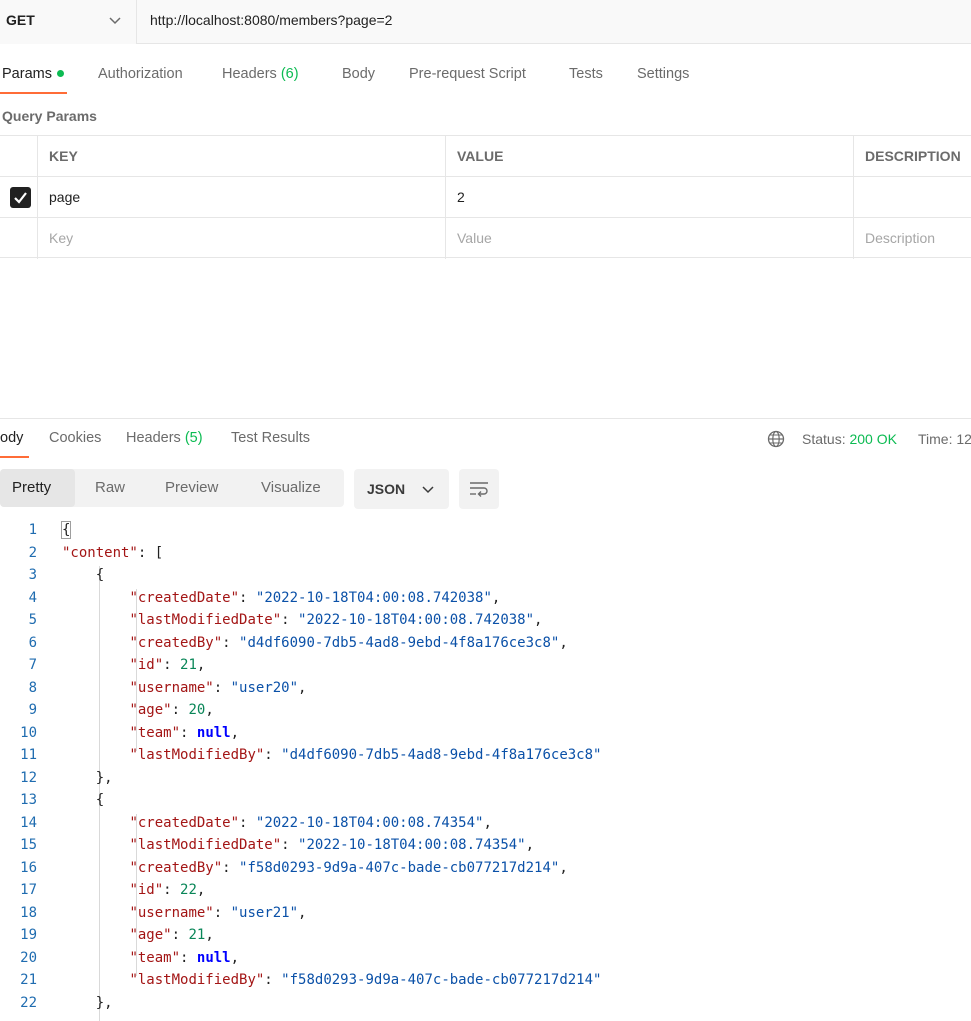  Describe the element at coordinates (241, 197) in the screenshot. I see `param-key-field: page` at that location.